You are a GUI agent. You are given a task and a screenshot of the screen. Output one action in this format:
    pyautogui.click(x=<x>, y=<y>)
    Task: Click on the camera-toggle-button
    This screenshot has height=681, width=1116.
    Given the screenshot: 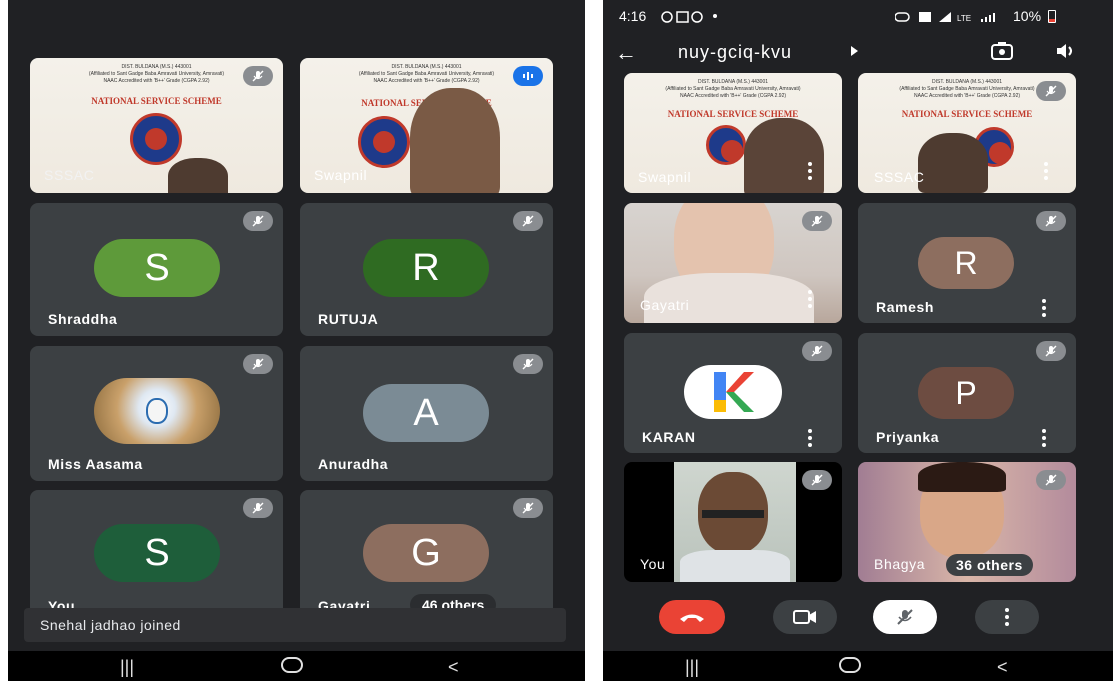 What is the action you would take?
    pyautogui.click(x=805, y=617)
    